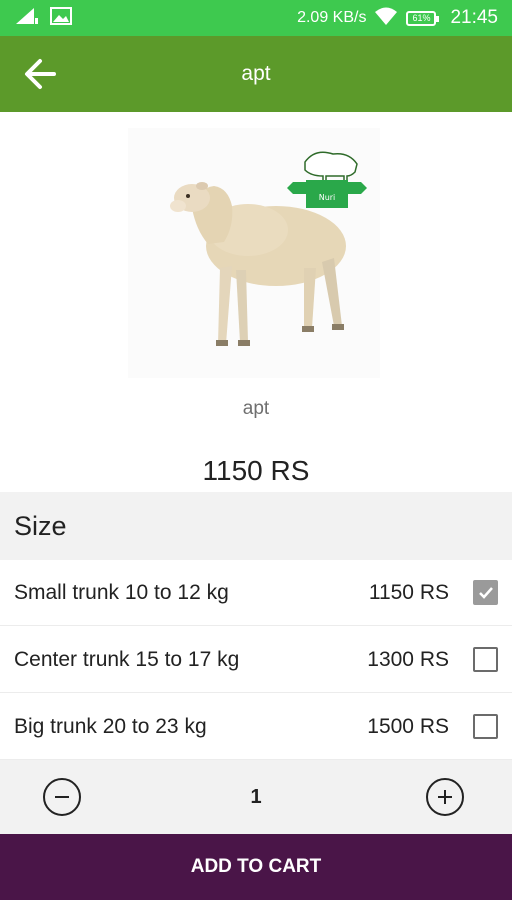  I want to click on size-option-big: Big trunk 20 to 23 kg 1500 RS, so click(256, 727).